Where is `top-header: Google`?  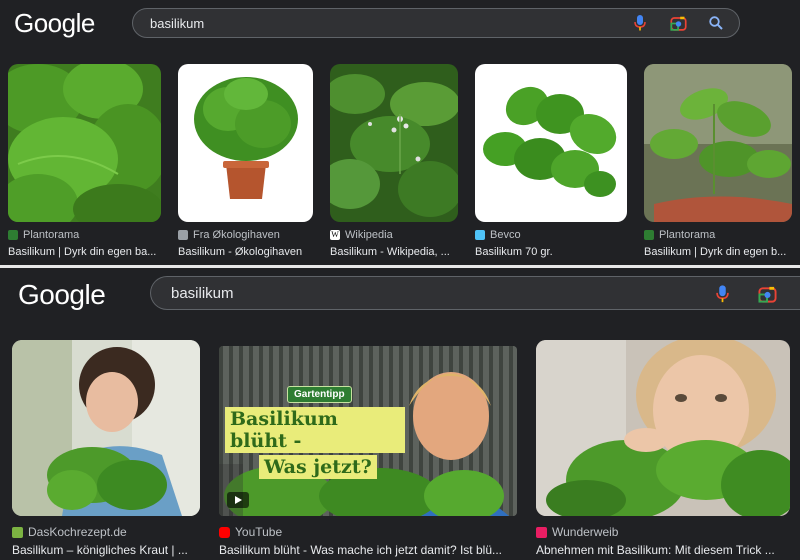 top-header: Google is located at coordinates (400, 23).